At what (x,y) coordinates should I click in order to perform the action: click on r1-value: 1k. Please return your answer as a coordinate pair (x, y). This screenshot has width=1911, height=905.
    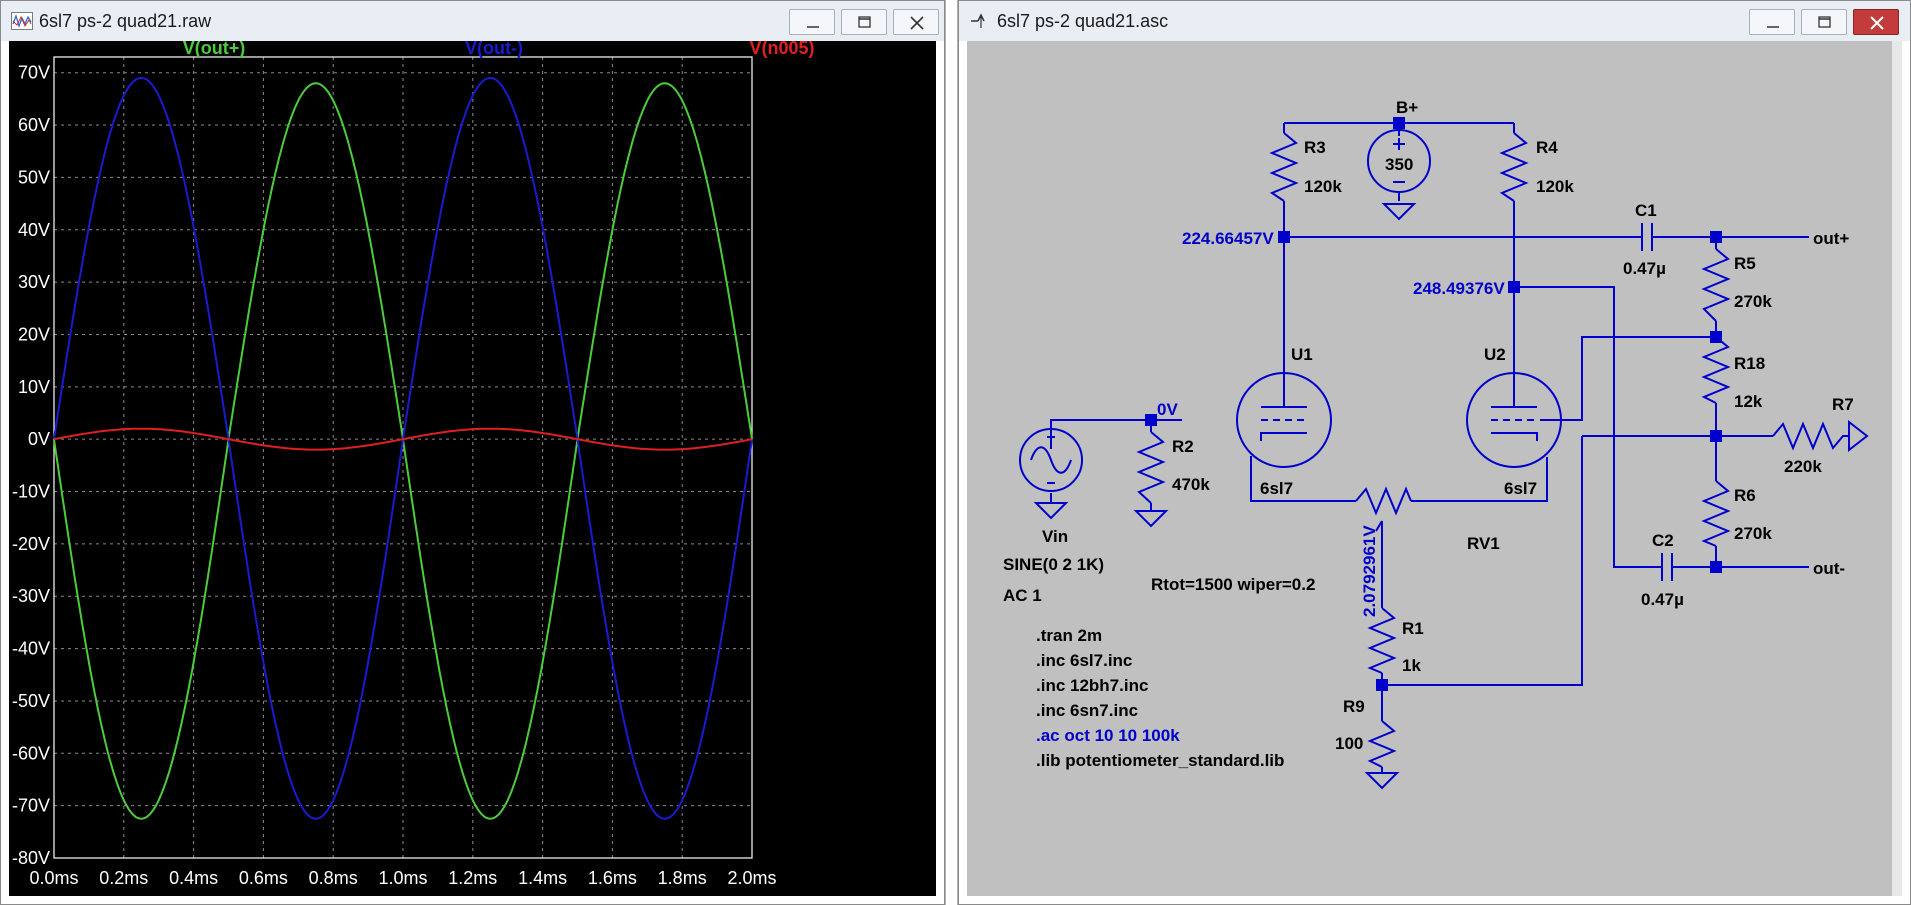
    Looking at the image, I should click on (1411, 665).